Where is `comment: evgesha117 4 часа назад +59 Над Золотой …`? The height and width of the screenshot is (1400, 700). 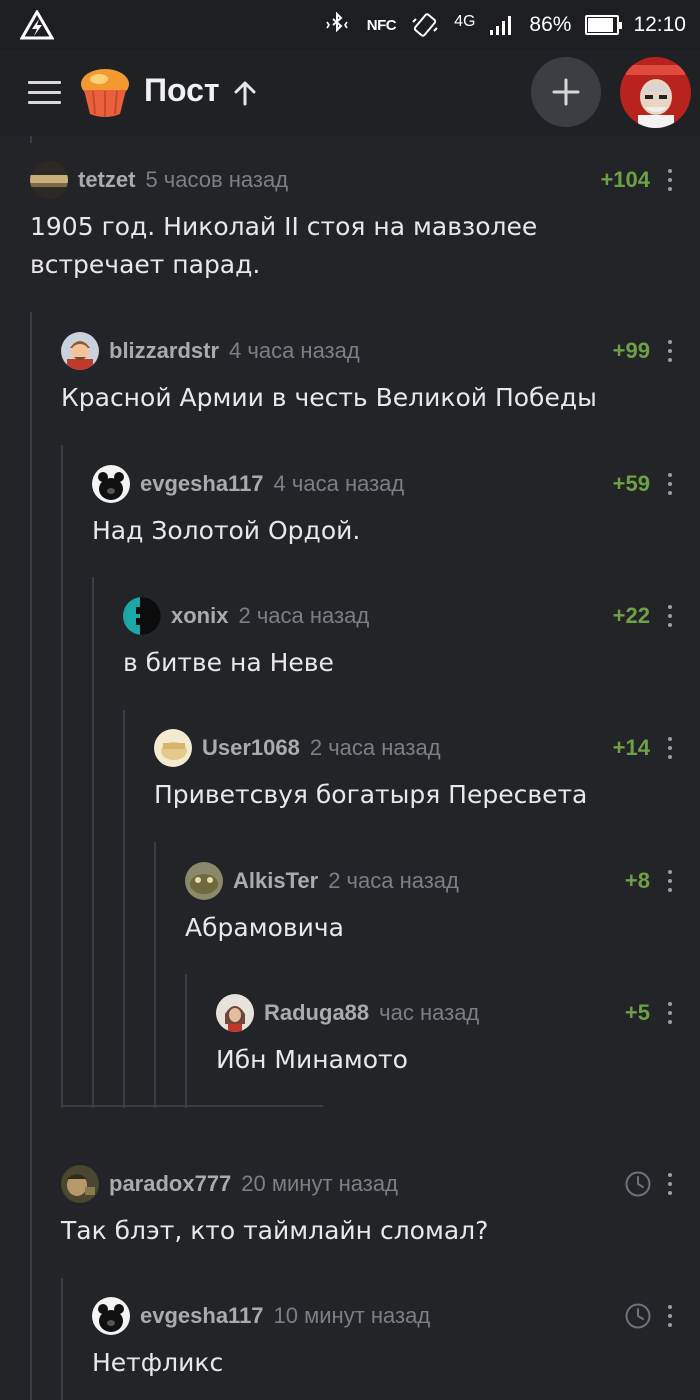 comment: evgesha117 4 часа назад +59 Над Золотой … is located at coordinates (396, 507).